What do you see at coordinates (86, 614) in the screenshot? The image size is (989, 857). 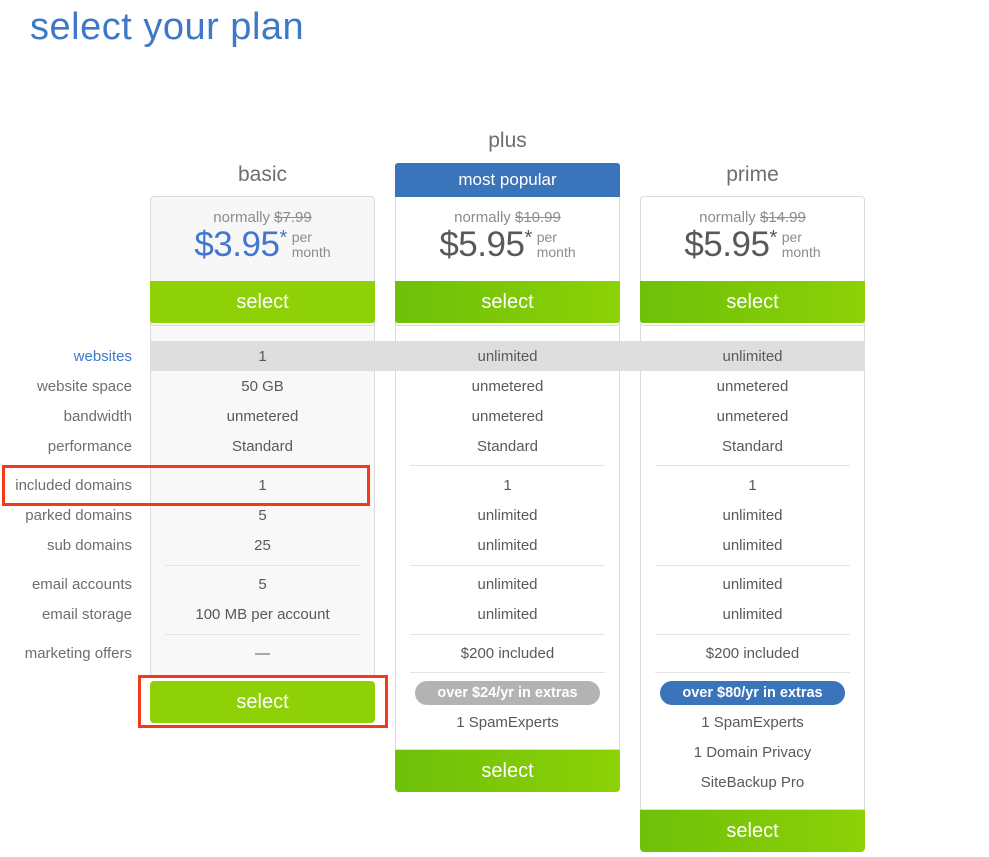 I see `feature-label-email-storage: email storage` at bounding box center [86, 614].